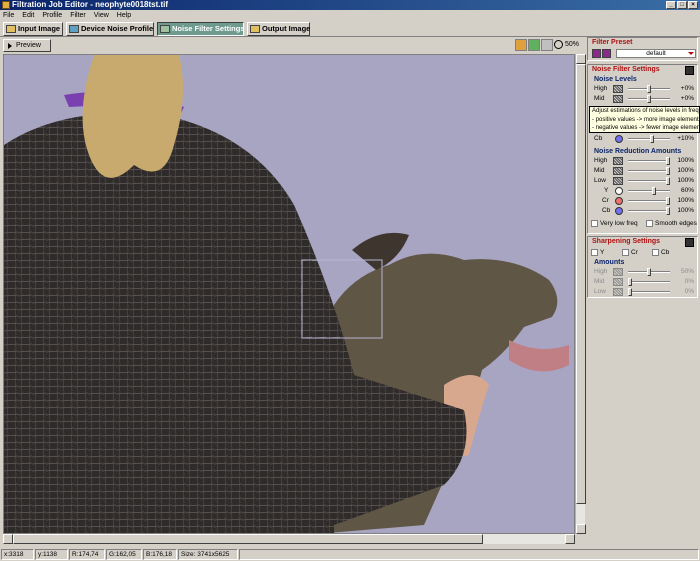 This screenshot has height=561, width=700. Describe the element at coordinates (606, 53) in the screenshot. I see `save-preset-icon` at that location.